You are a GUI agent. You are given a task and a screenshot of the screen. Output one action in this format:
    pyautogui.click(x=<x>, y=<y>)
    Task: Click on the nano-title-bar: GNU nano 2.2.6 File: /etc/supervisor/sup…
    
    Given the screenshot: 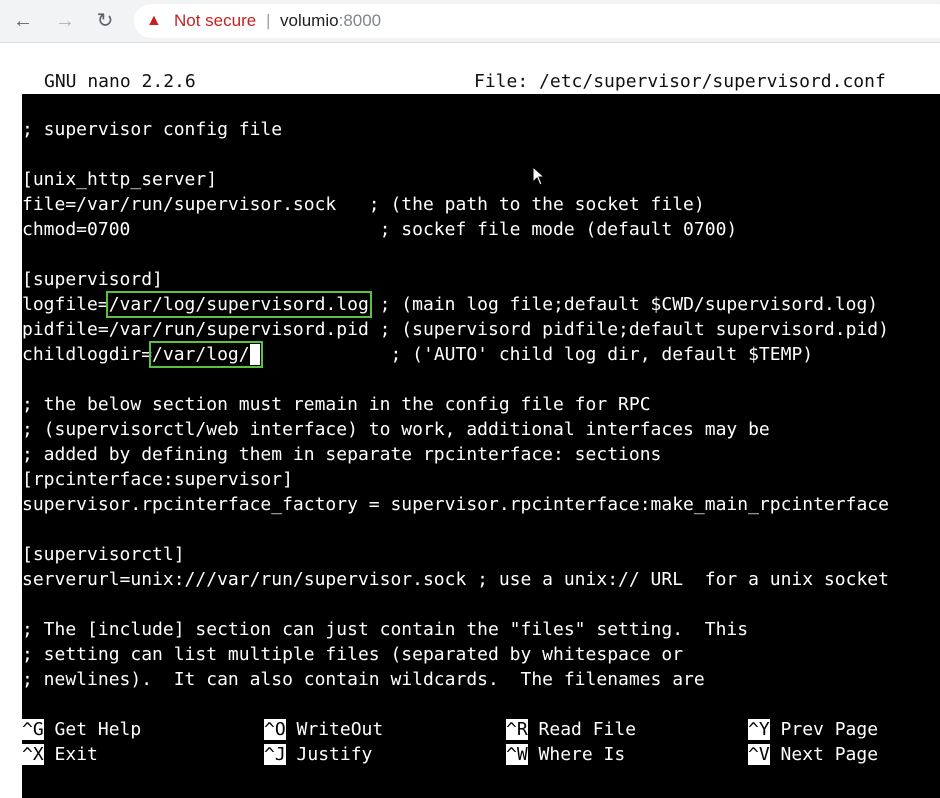 What is the action you would take?
    pyautogui.click(x=481, y=82)
    